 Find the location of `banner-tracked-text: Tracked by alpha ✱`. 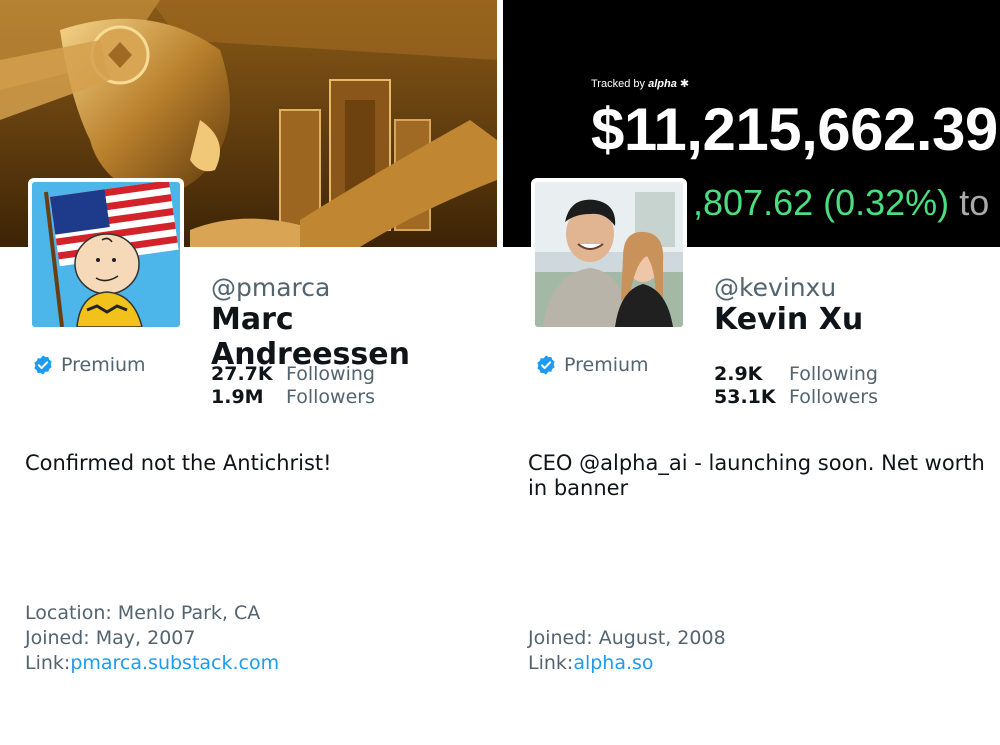

banner-tracked-text: Tracked by alpha ✱ is located at coordinates (640, 83).